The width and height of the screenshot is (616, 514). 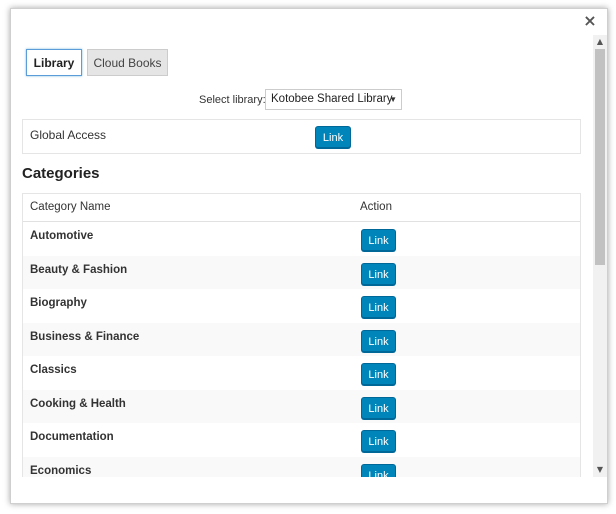 What do you see at coordinates (68, 135) in the screenshot?
I see `global-access-label: Global Access` at bounding box center [68, 135].